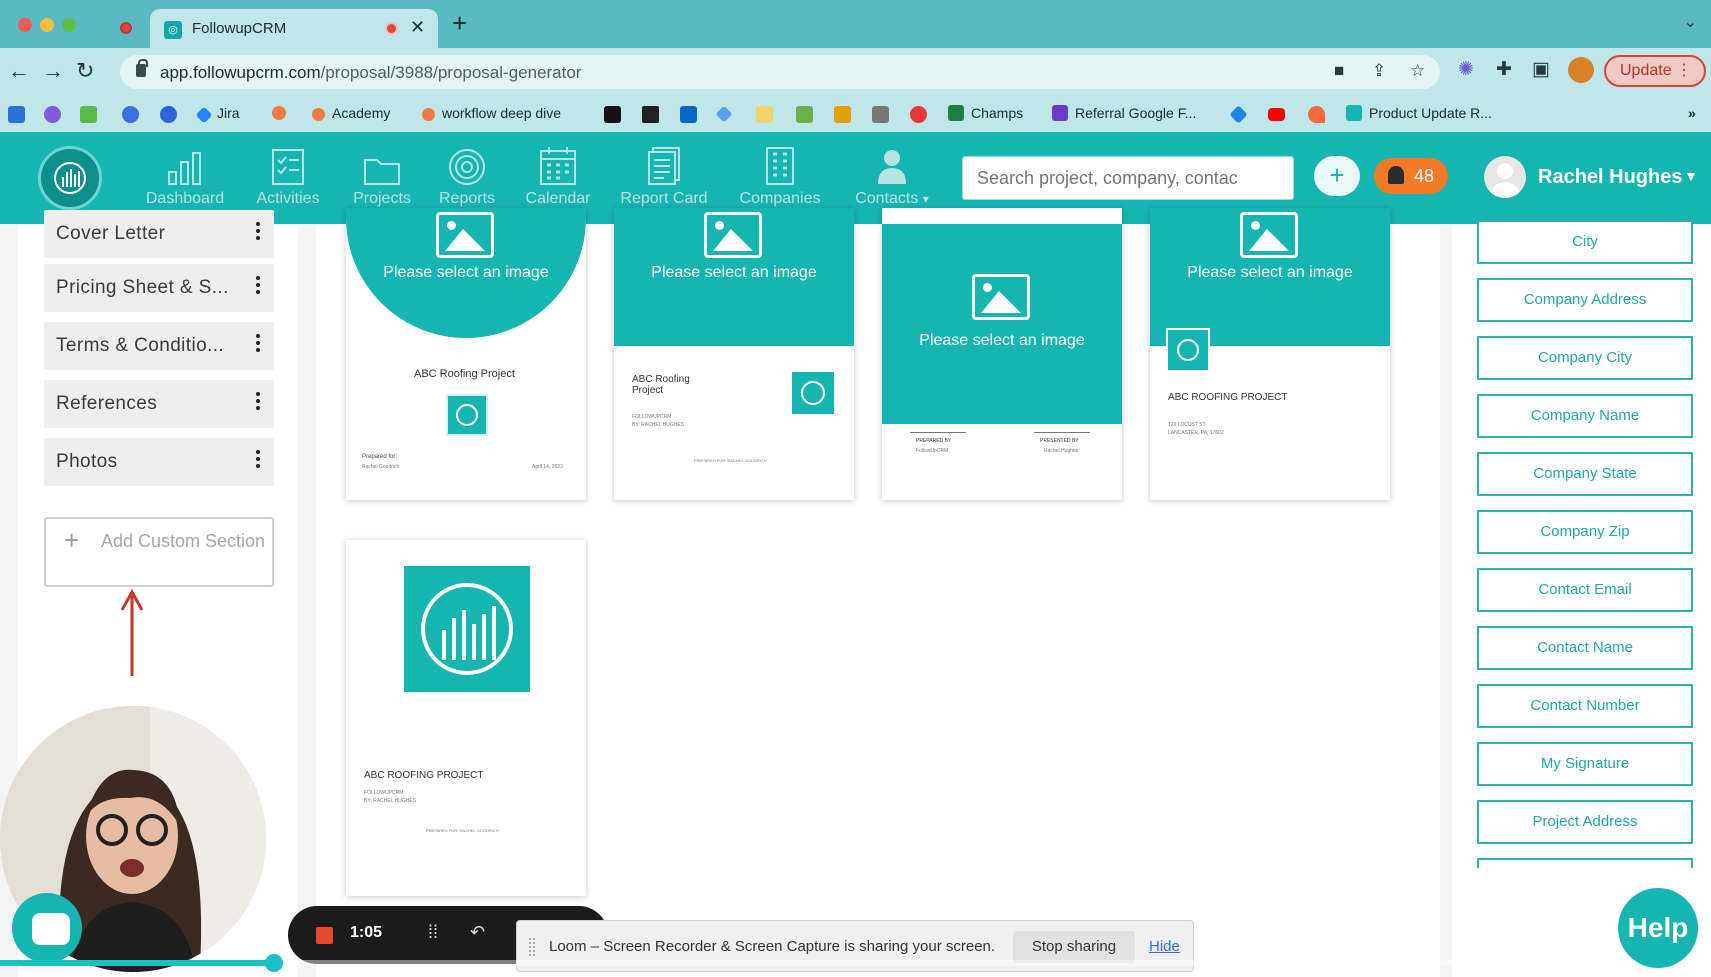 The image size is (1711, 977). What do you see at coordinates (985, 113) in the screenshot?
I see `bookmark-champs: Champs` at bounding box center [985, 113].